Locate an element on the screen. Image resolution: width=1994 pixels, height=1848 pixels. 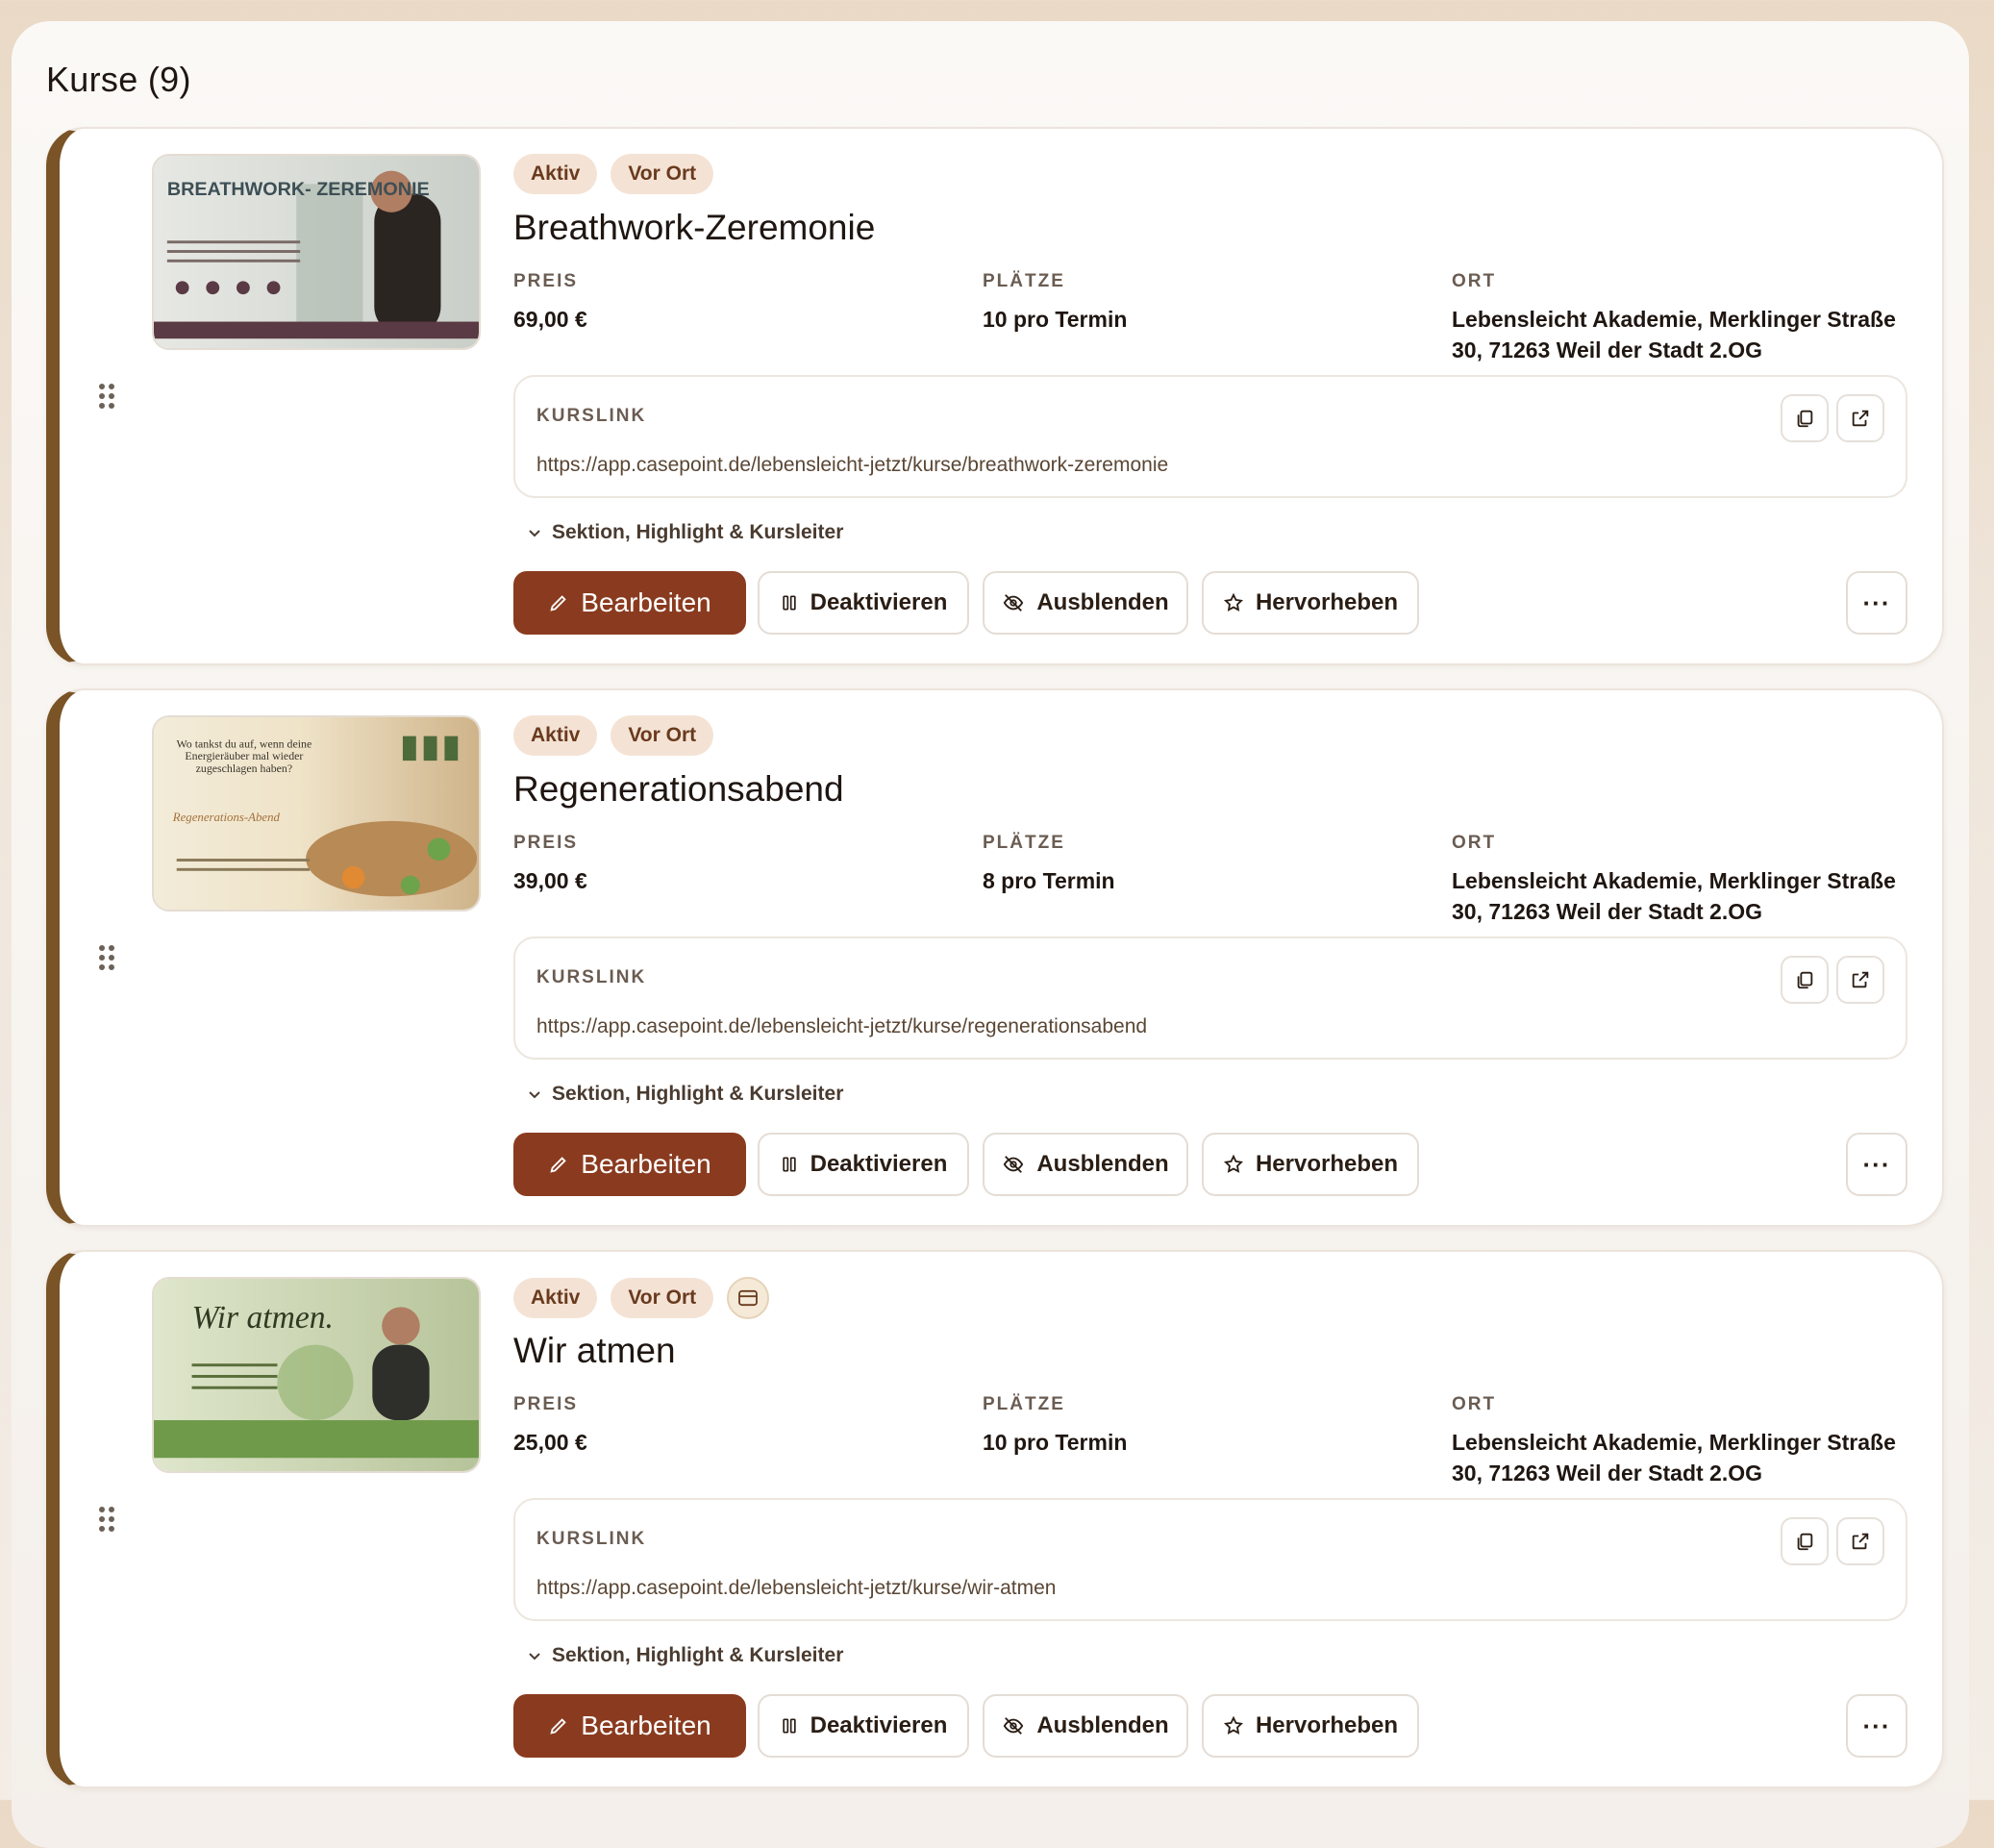
course-thumbnail: Wir atmen. is located at coordinates (316, 1375).